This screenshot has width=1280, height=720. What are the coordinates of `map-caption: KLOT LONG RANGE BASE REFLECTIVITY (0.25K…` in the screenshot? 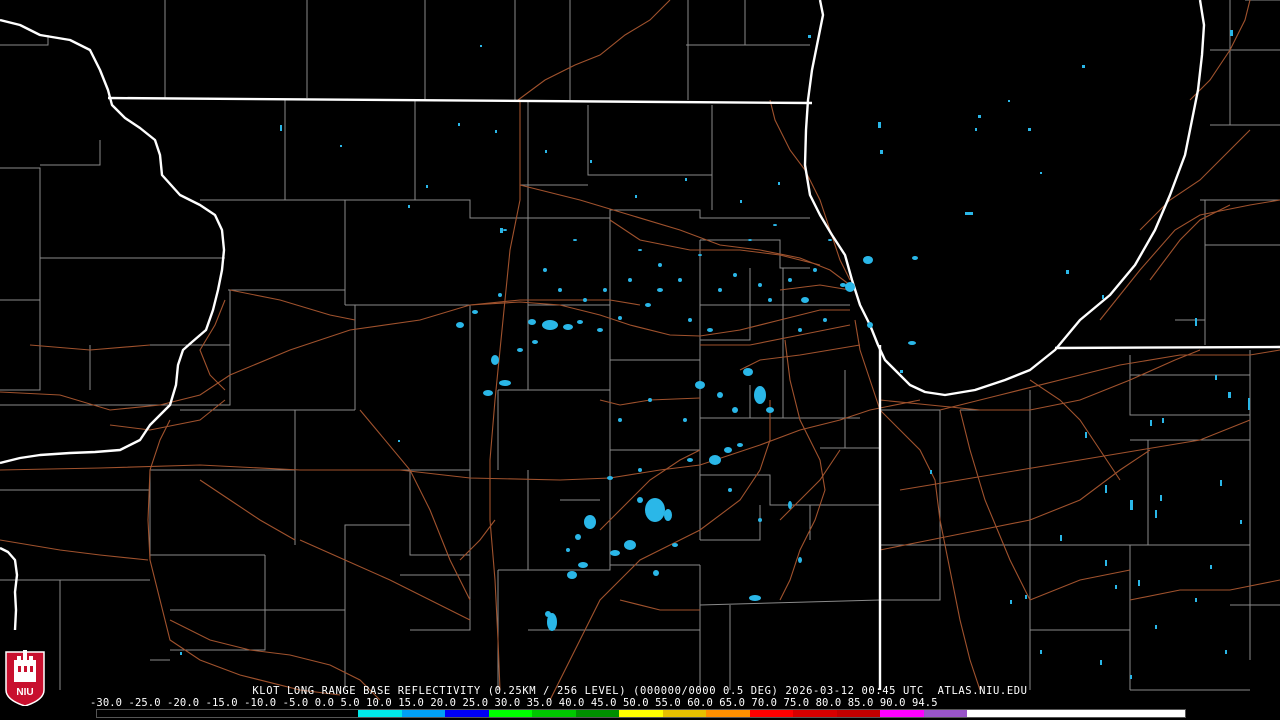 It's located at (640, 691).